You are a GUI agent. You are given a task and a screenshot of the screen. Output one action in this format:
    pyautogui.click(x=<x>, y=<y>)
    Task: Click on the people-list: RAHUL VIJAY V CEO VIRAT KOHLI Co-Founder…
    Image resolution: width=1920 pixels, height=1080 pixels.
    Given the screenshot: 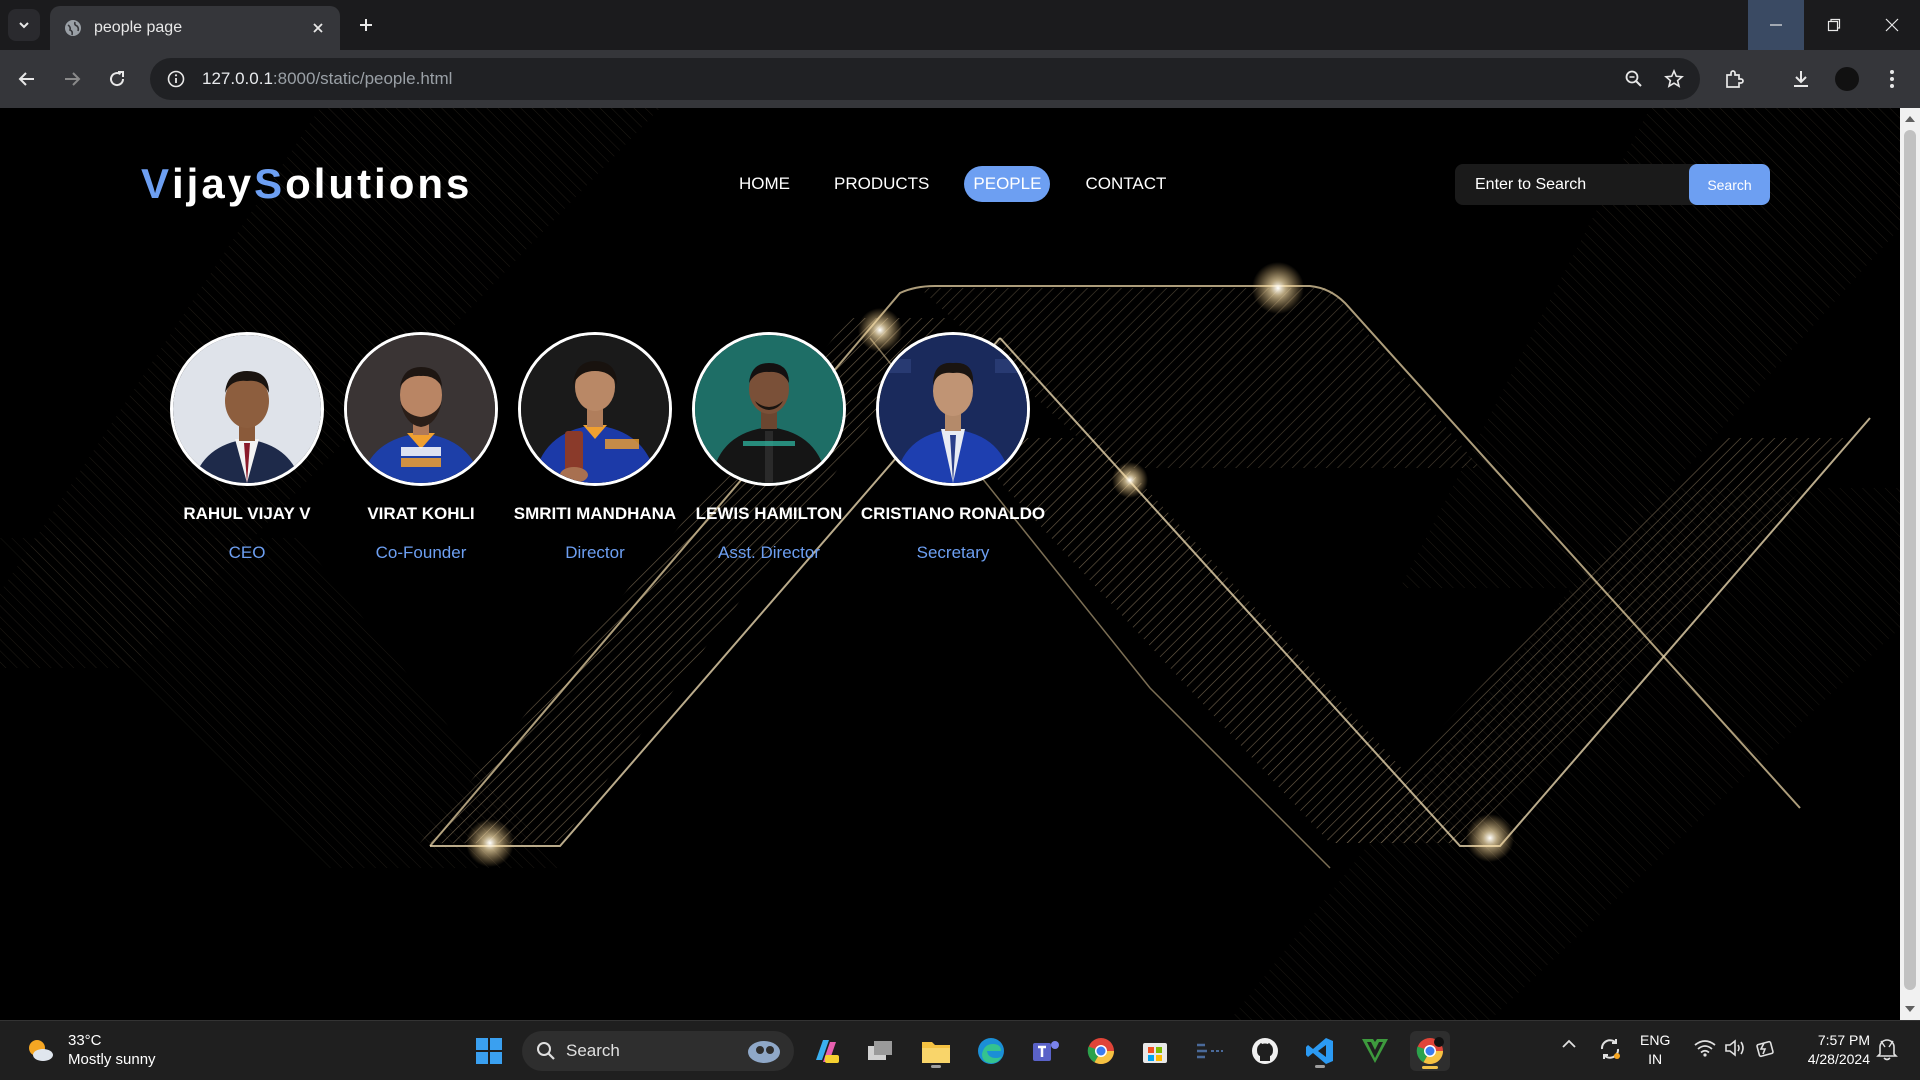 What is the action you would take?
    pyautogui.click(x=550, y=452)
    